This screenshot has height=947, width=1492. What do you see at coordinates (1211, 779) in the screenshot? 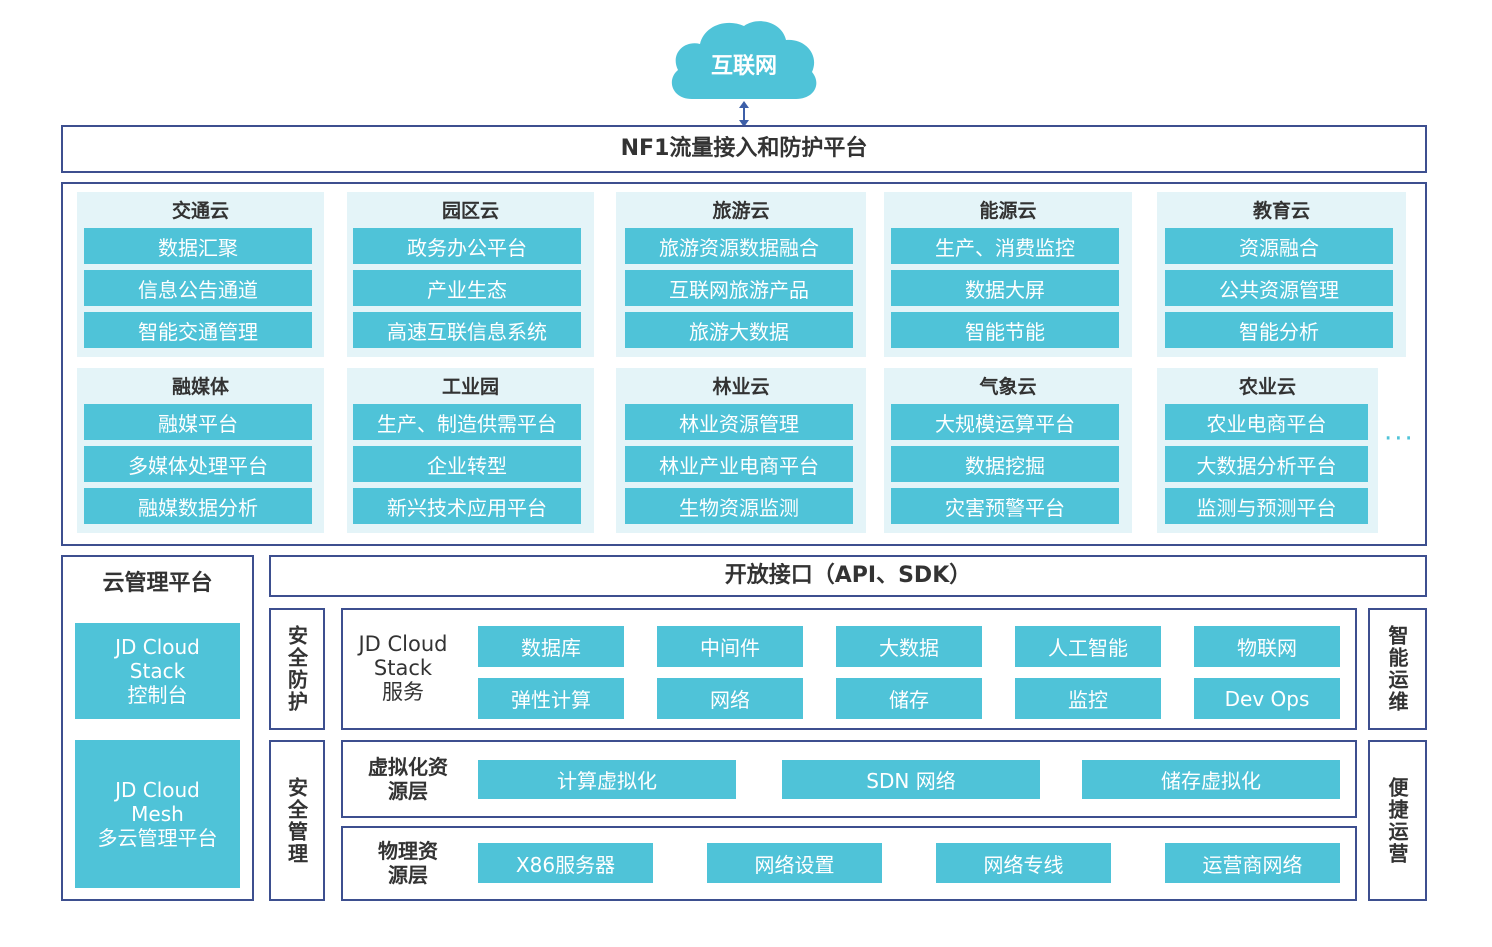
I see `virtual-item: 储存虚拟化` at bounding box center [1211, 779].